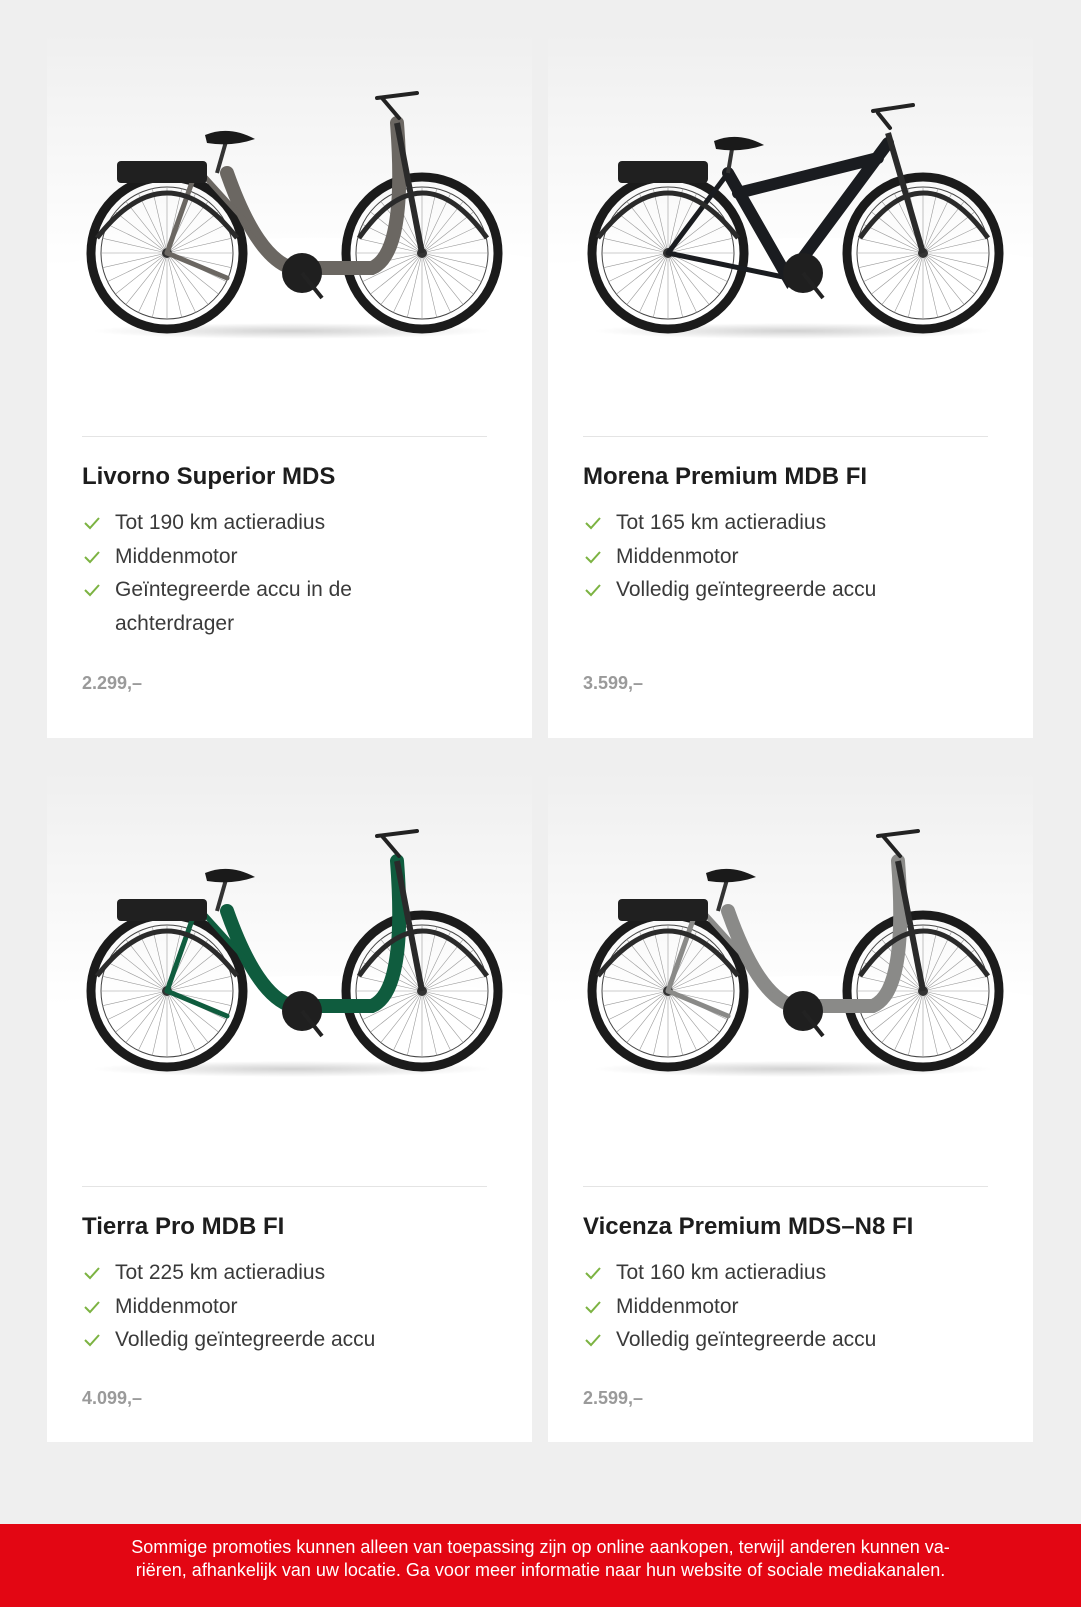 Image resolution: width=1081 pixels, height=1607 pixels. I want to click on feature-text: Geïntegreerde accu in de achterdrager, so click(233, 606).